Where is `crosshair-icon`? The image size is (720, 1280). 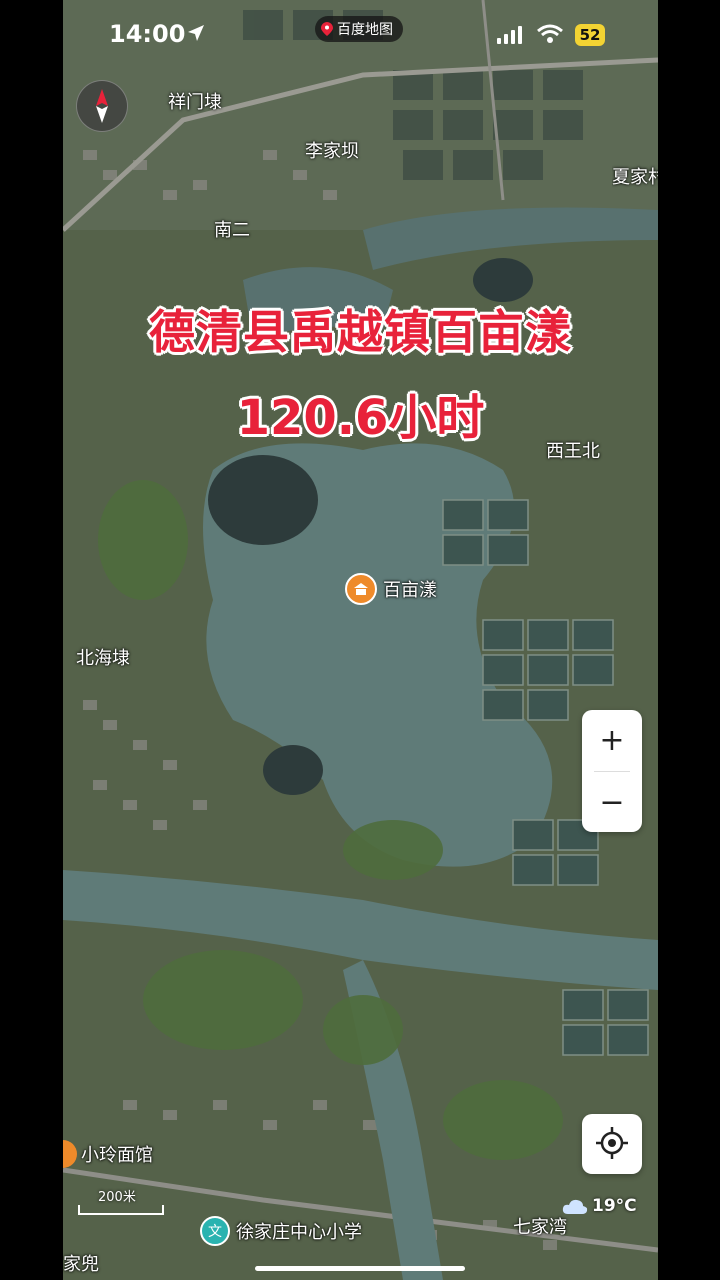
crosshair-icon is located at coordinates (612, 1142).